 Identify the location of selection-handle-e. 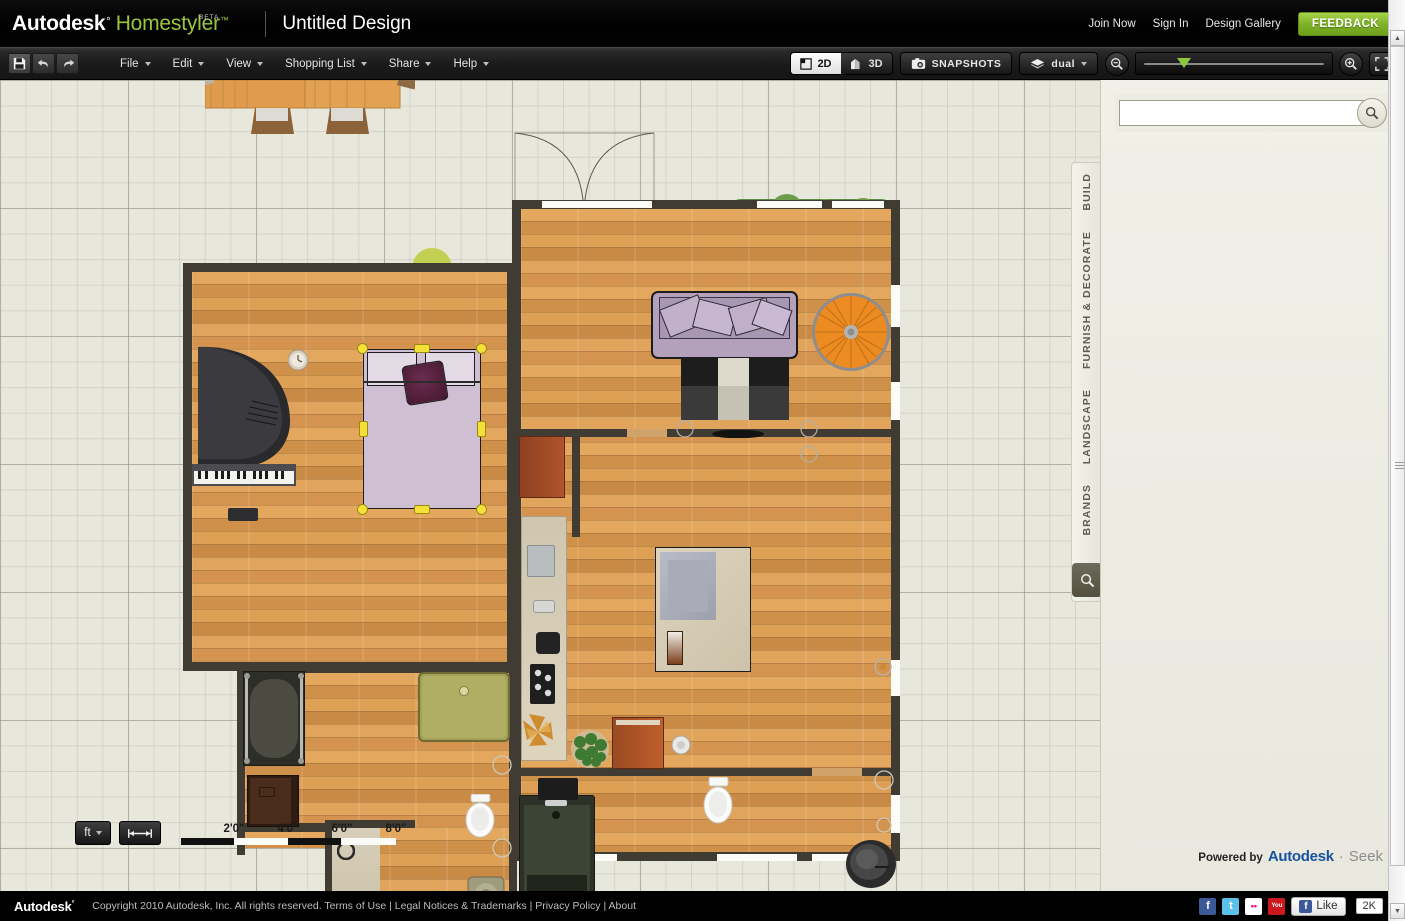
(481, 429).